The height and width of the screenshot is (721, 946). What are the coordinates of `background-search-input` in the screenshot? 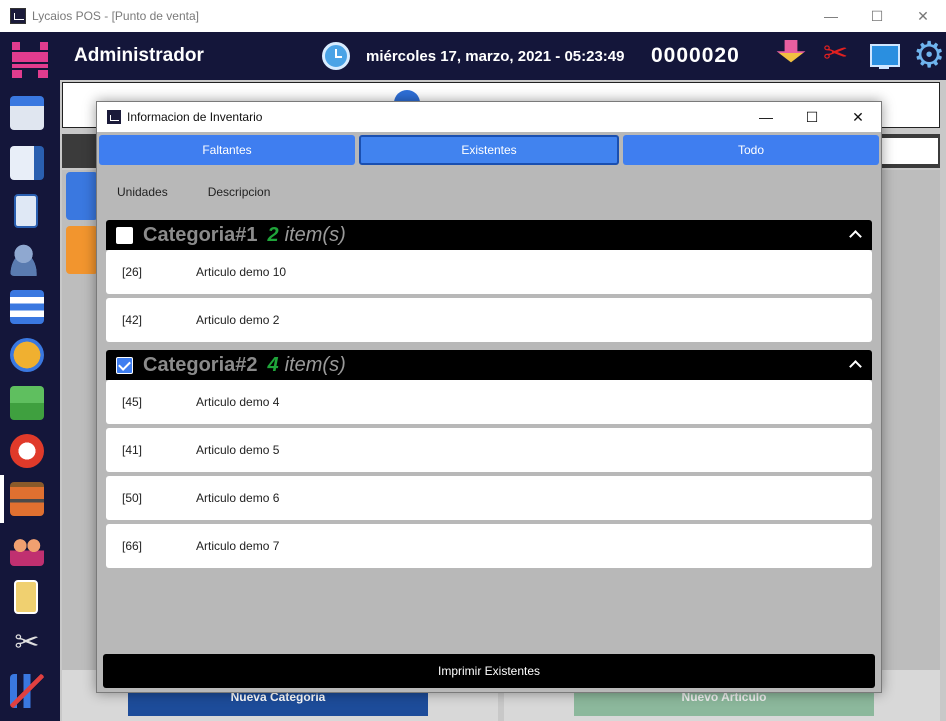 It's located at (909, 151).